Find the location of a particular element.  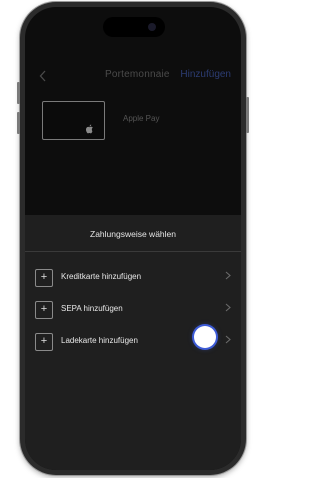

dynamic-island is located at coordinates (134, 27).